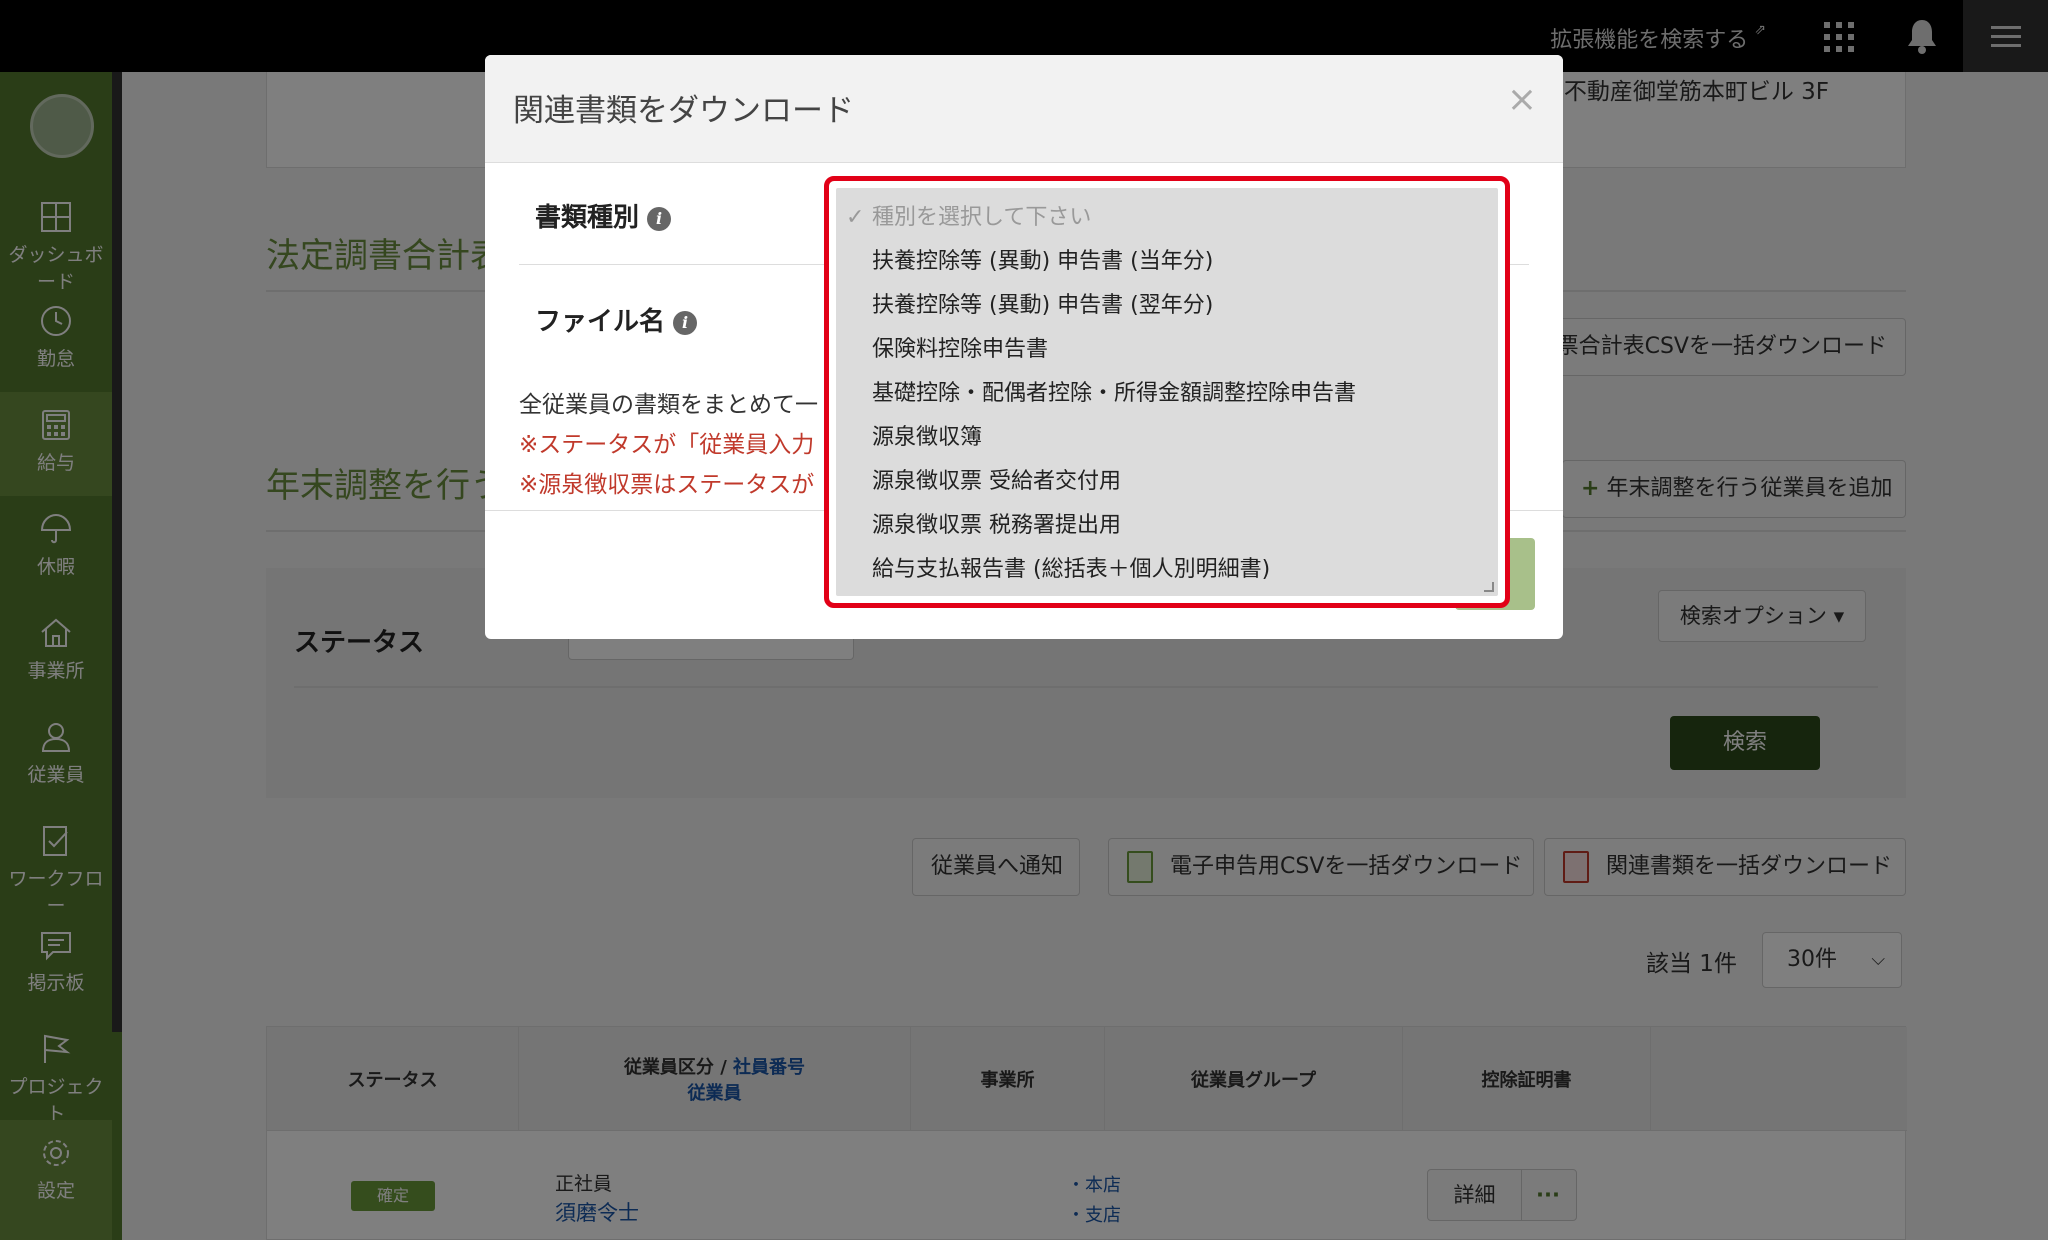  I want to click on modal-note-status: ※ステータスが「従業員入力, so click(667, 445).